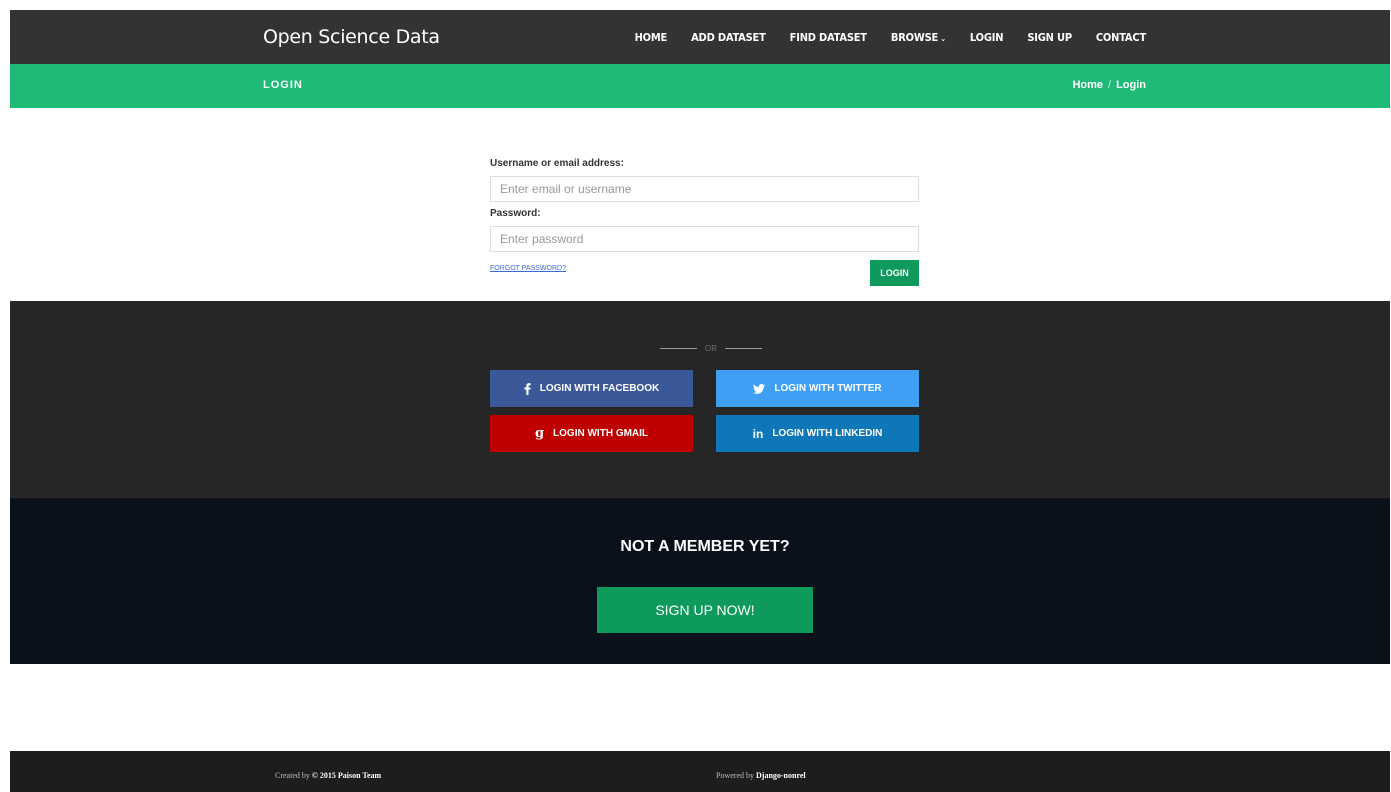 The image size is (1391, 792). I want to click on login-linkedin-button: in LOGIN WITH LINKEDIN, so click(817, 433).